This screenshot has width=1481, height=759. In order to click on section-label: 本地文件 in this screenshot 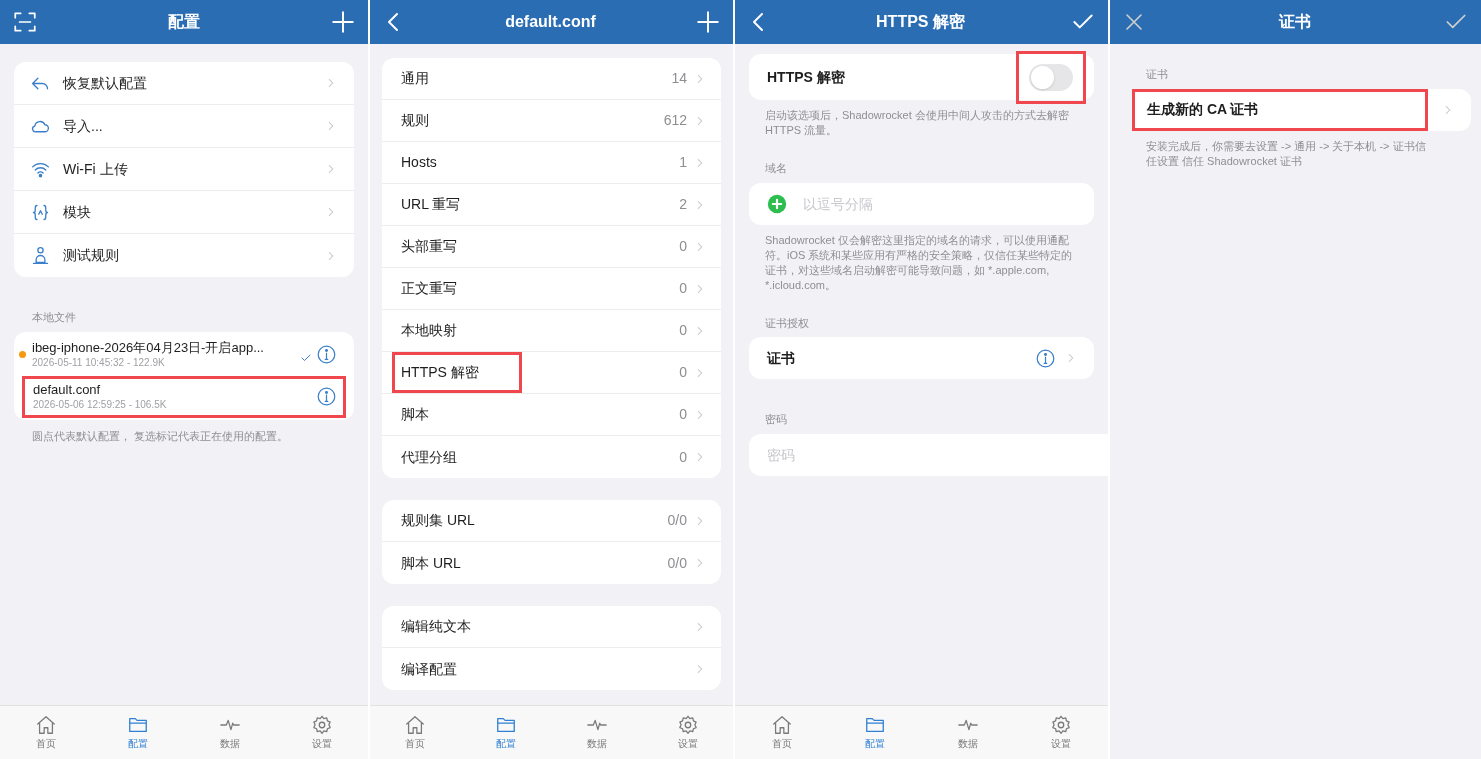, I will do `click(54, 317)`.